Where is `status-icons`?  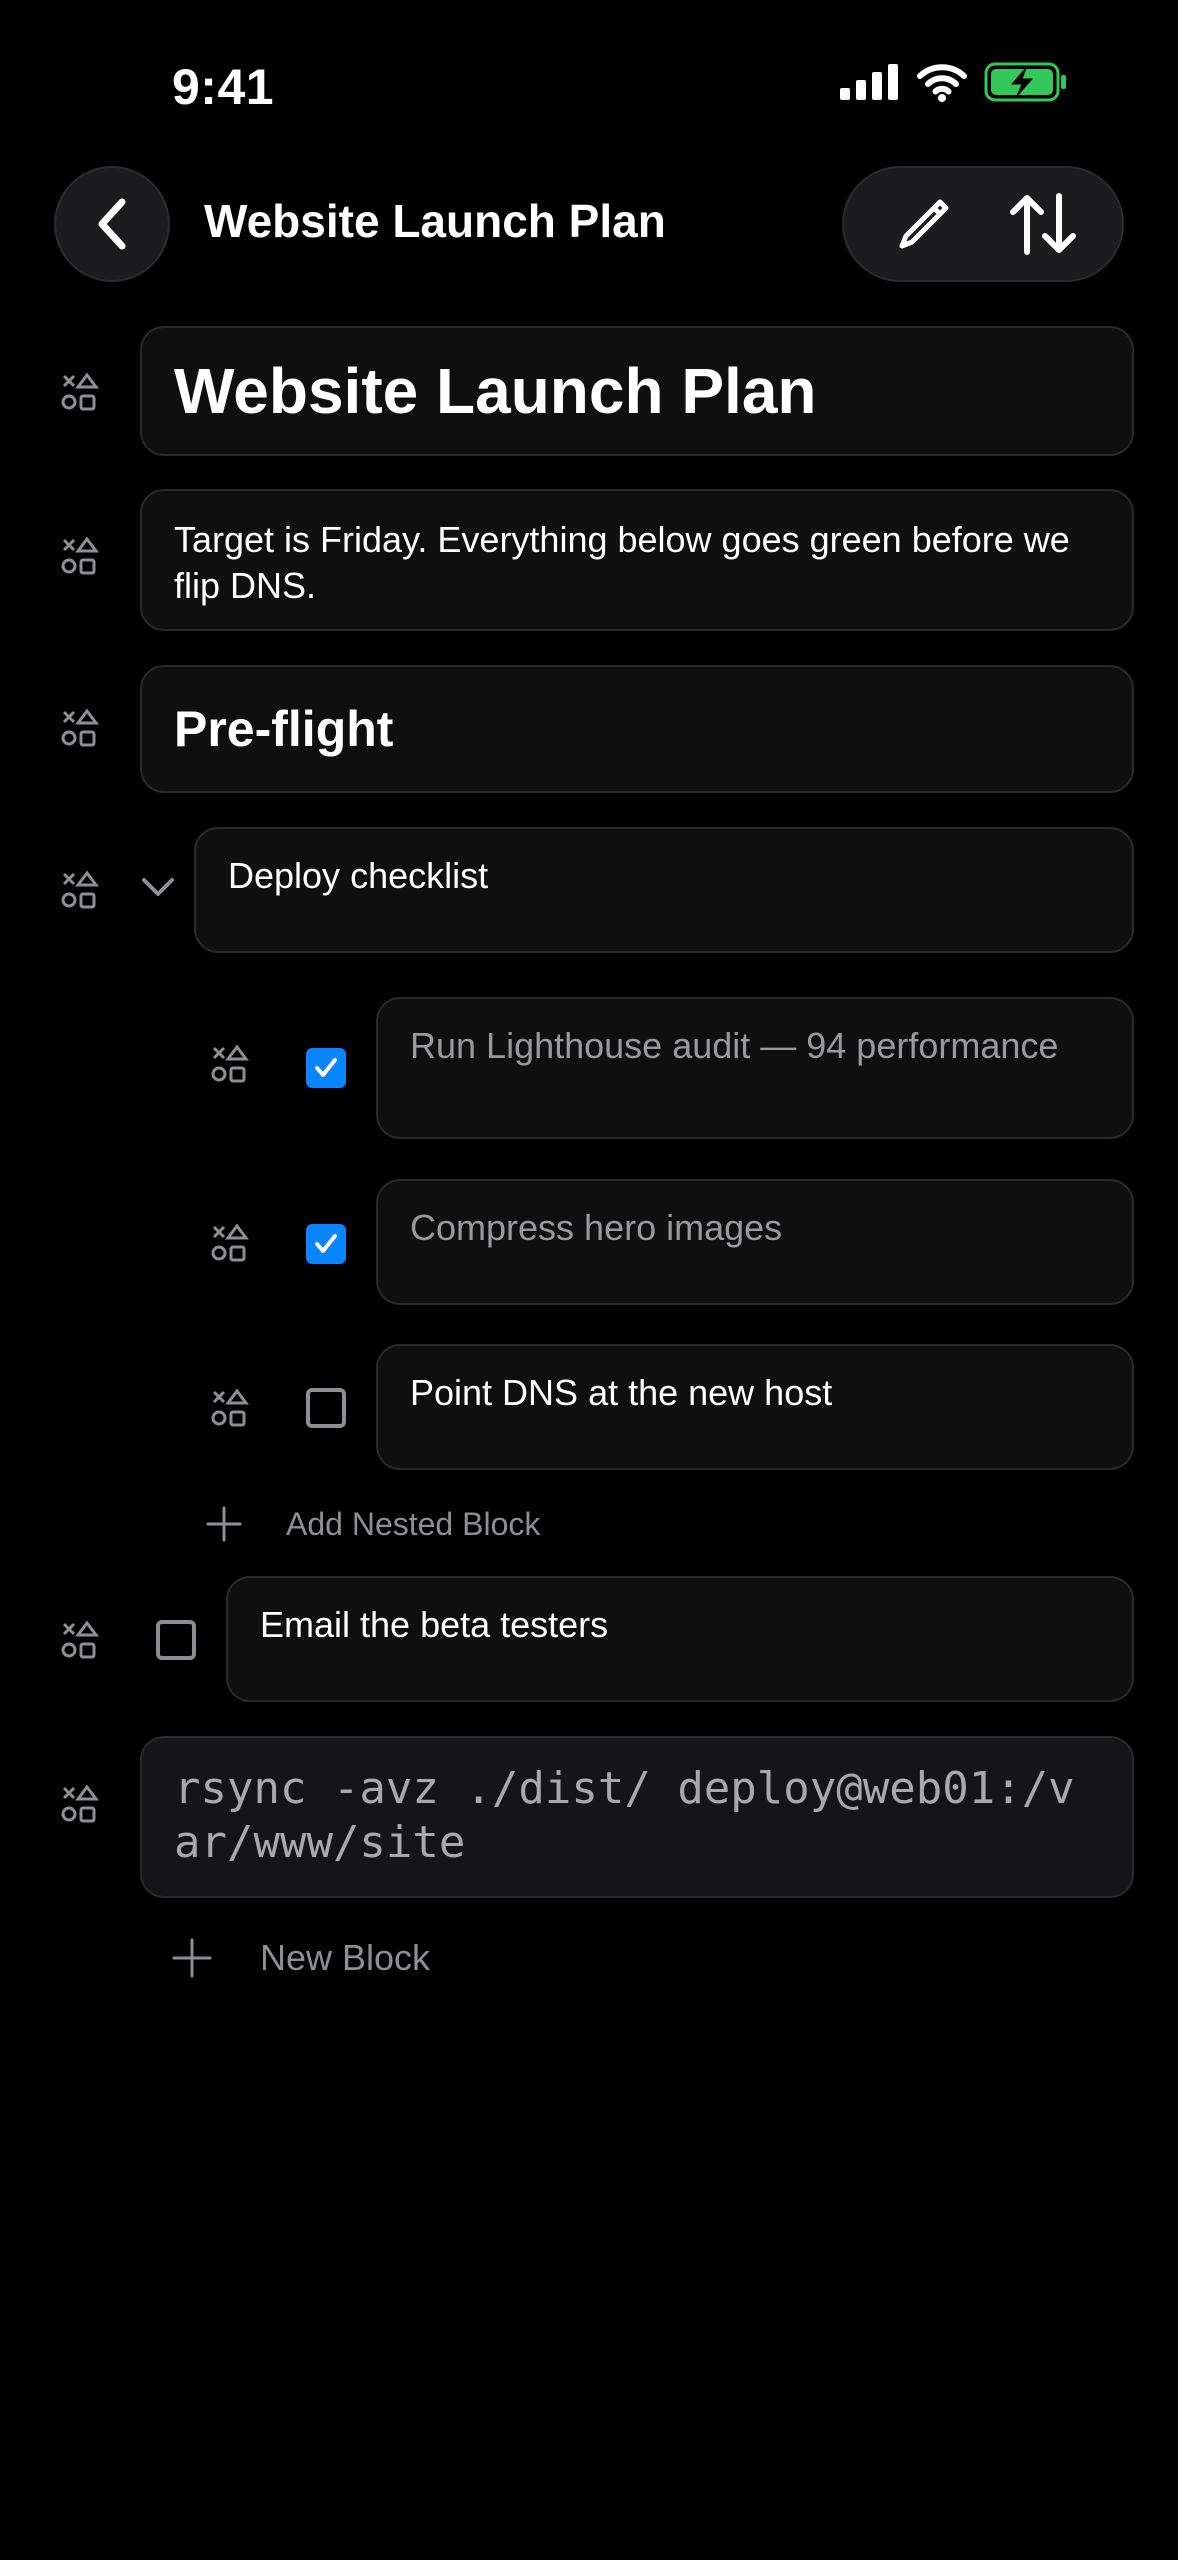
status-icons is located at coordinates (954, 82).